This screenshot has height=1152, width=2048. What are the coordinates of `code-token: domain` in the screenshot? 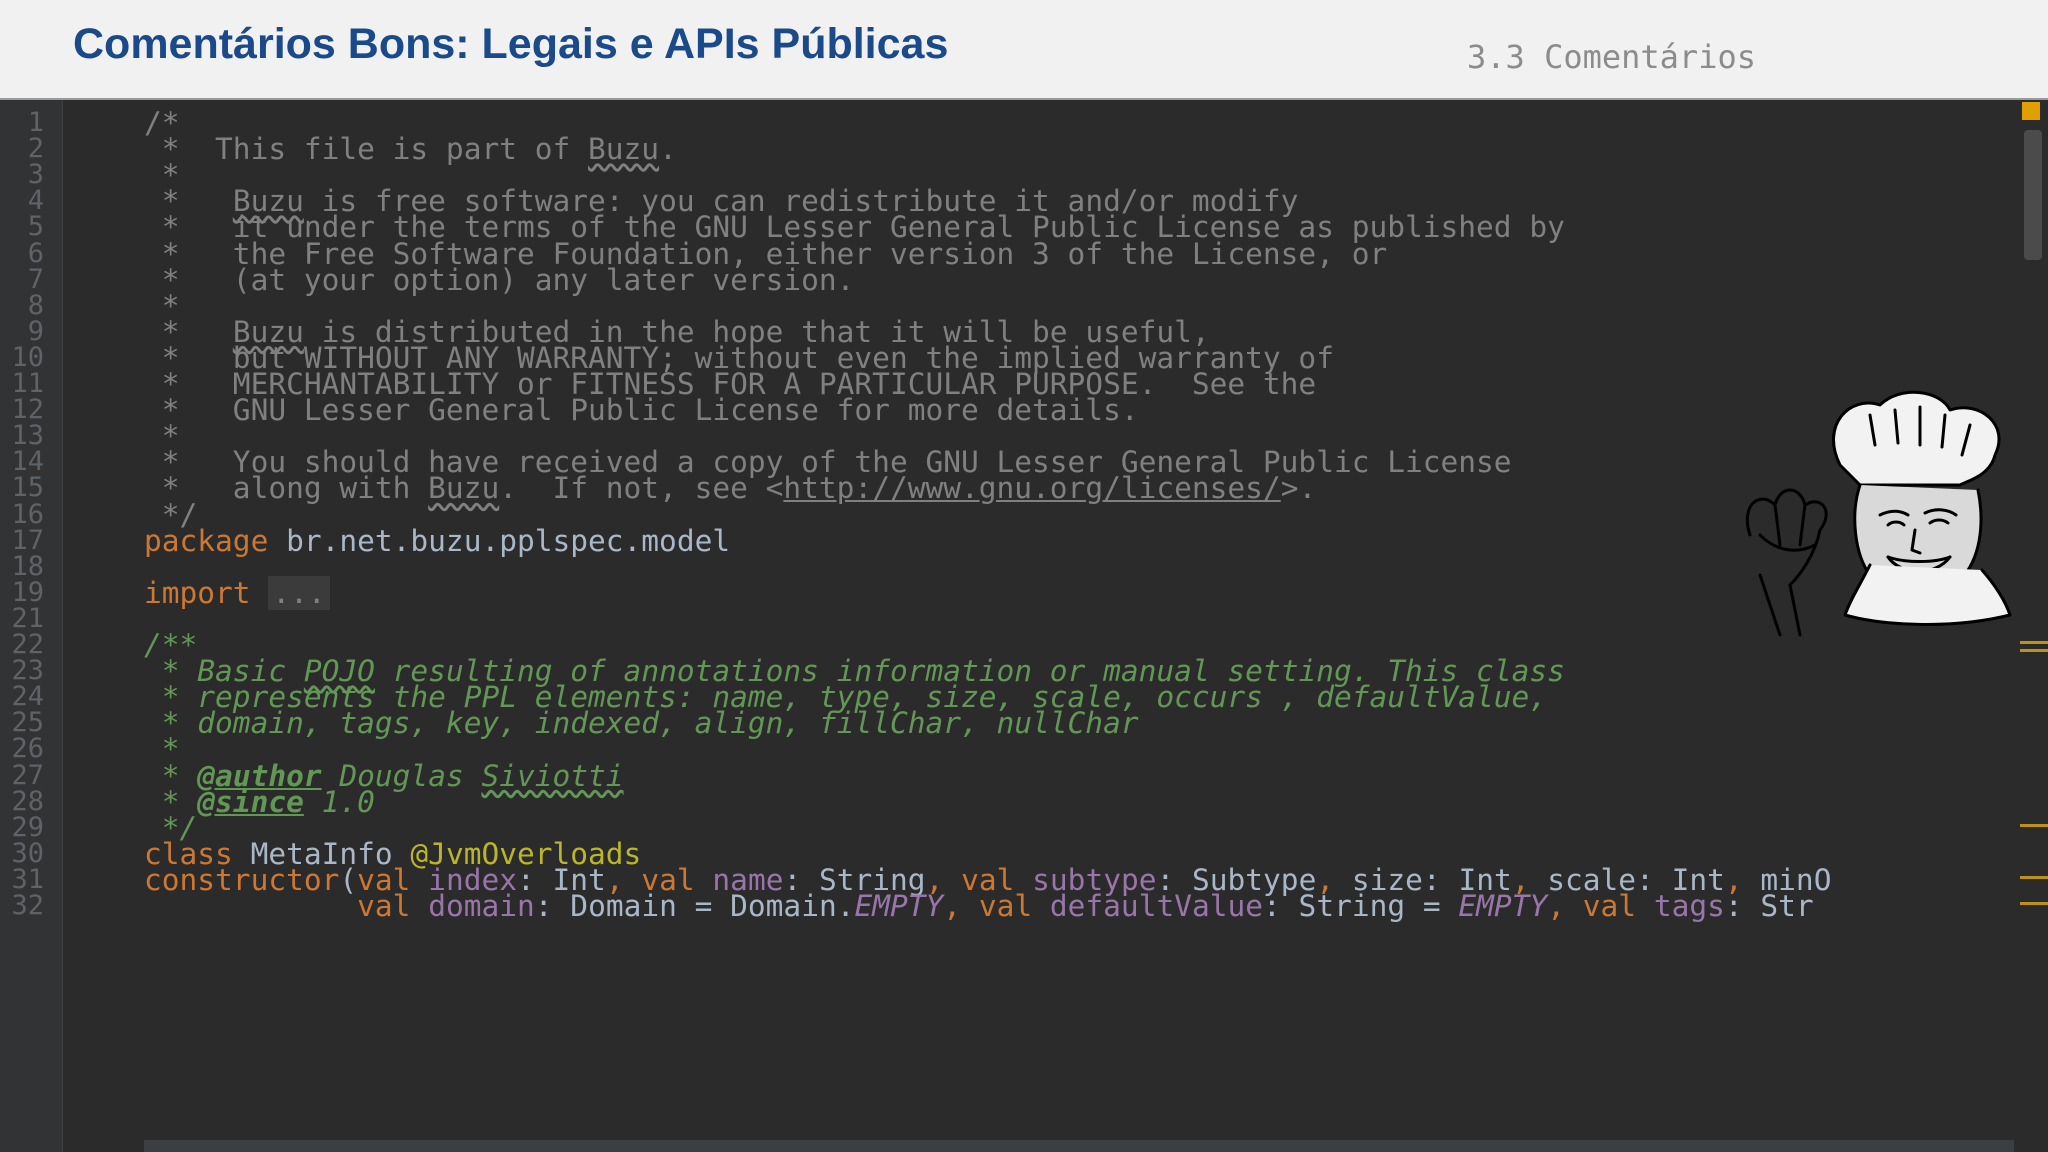 It's located at (481, 906).